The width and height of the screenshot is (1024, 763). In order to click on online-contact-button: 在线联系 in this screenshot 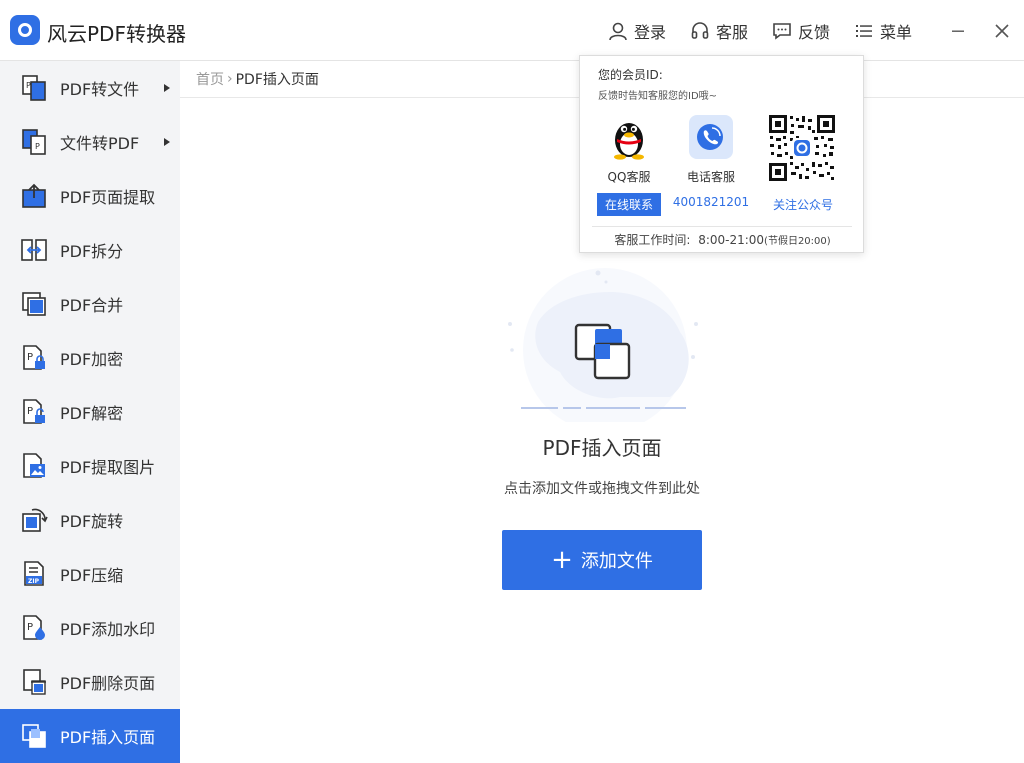, I will do `click(629, 204)`.